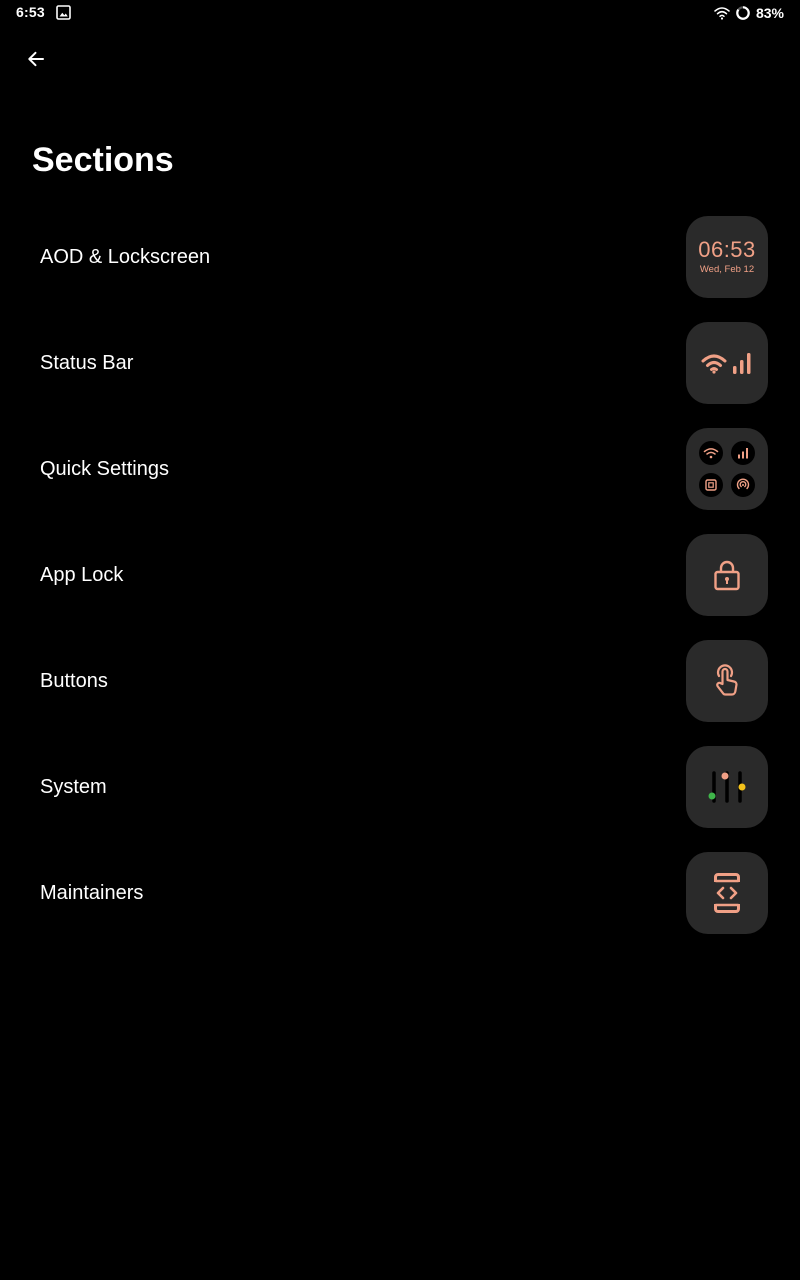 This screenshot has width=800, height=1280. I want to click on code-phone-icon, so click(727, 893).